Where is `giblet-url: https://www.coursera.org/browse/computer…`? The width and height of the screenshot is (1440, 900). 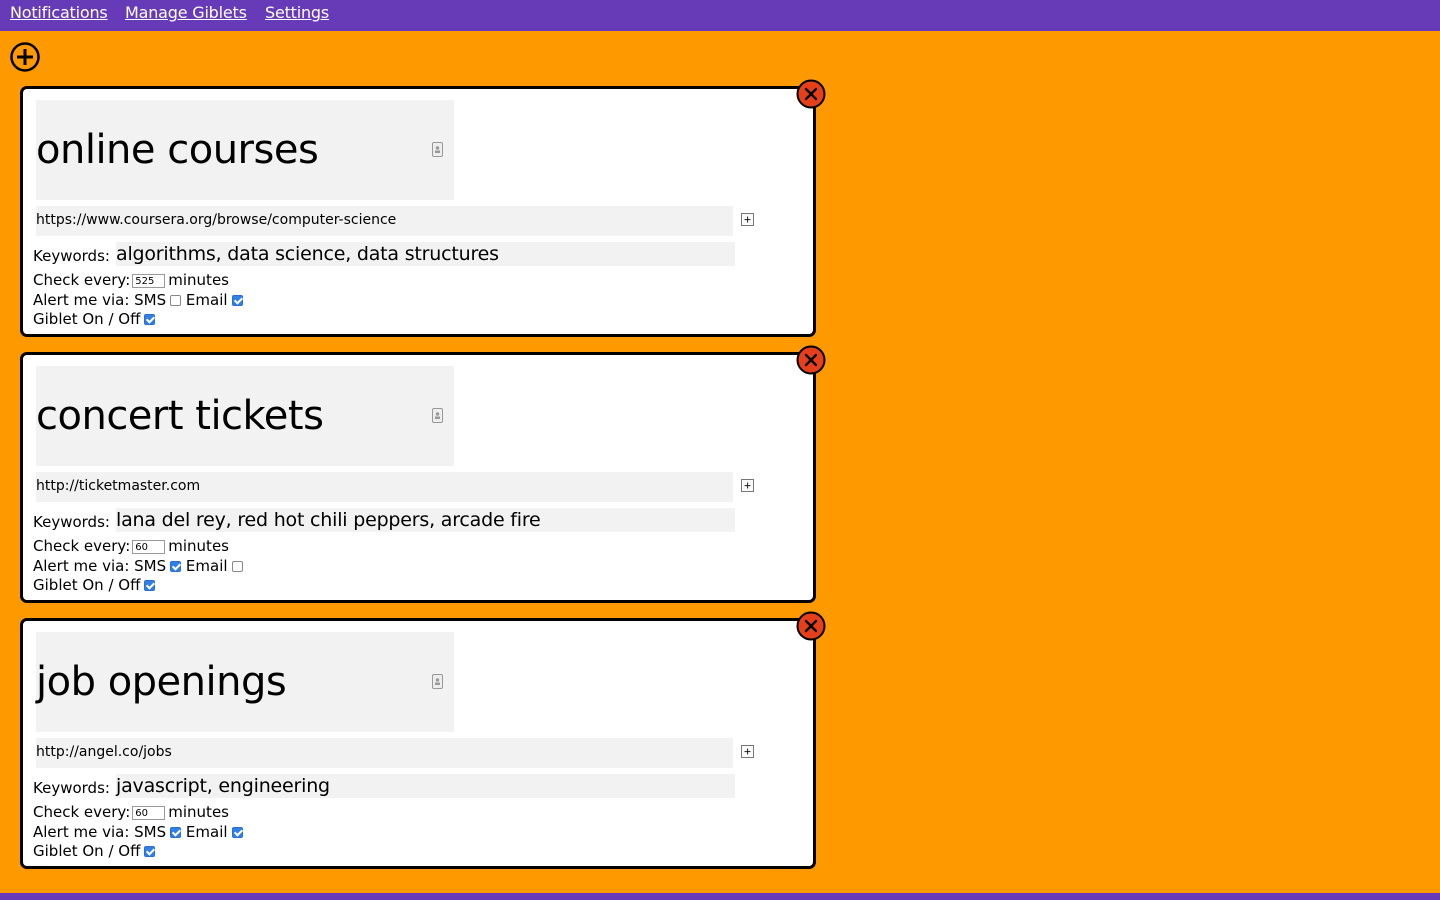
giblet-url: https://www.coursera.org/browse/computer… is located at coordinates (216, 220).